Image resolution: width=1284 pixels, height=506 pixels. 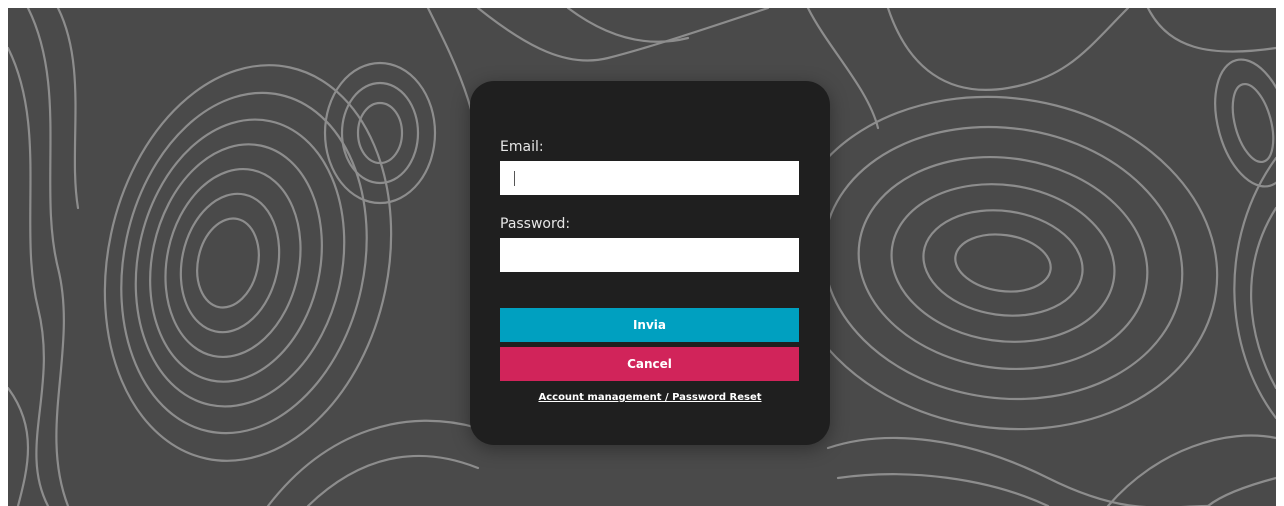 What do you see at coordinates (522, 147) in the screenshot?
I see `email-label: Email:` at bounding box center [522, 147].